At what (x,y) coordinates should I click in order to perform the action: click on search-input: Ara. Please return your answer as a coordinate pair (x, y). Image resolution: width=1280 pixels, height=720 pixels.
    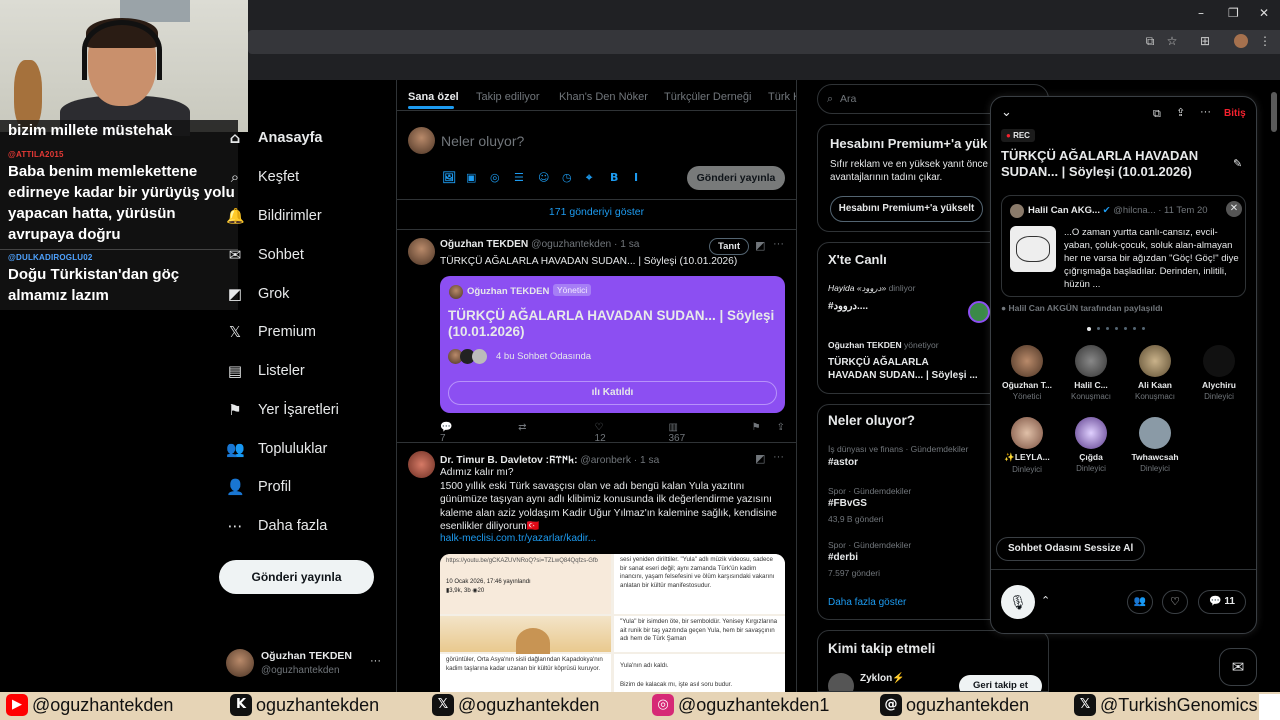
    Looking at the image, I should click on (848, 99).